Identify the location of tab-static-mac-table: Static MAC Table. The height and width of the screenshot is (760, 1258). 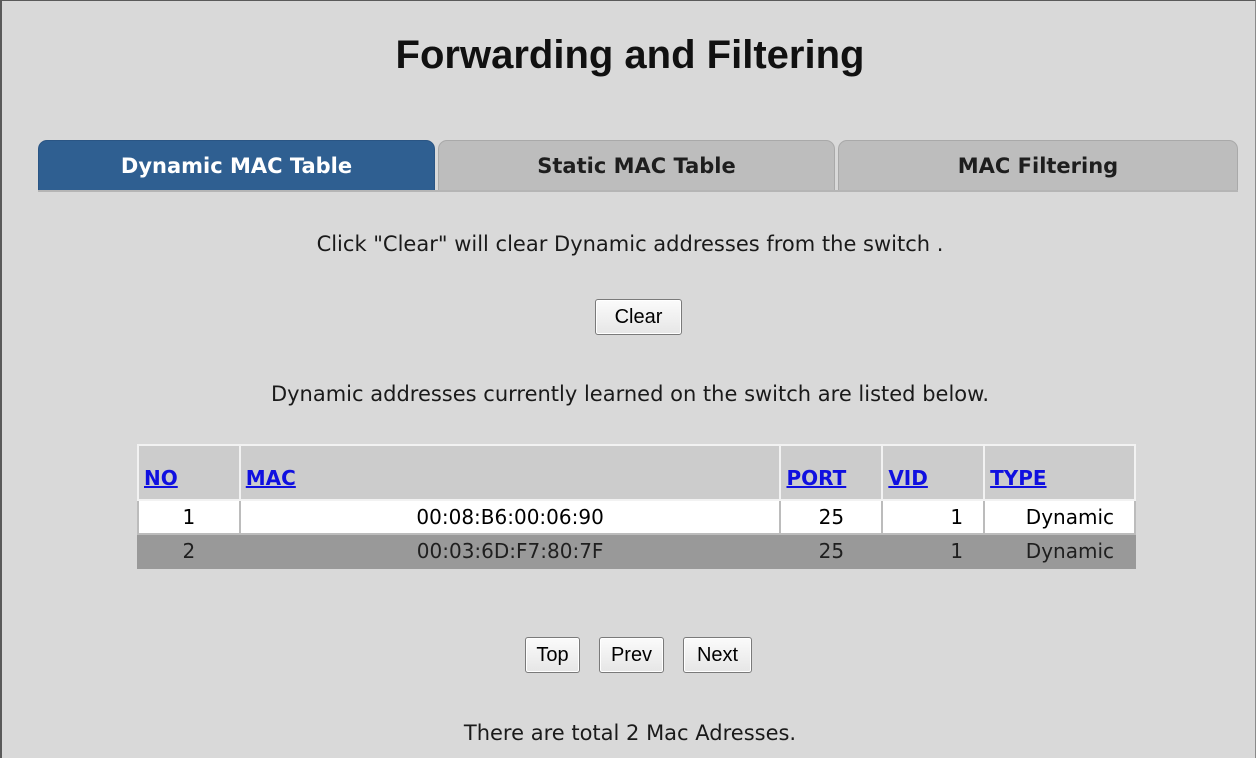
(636, 165).